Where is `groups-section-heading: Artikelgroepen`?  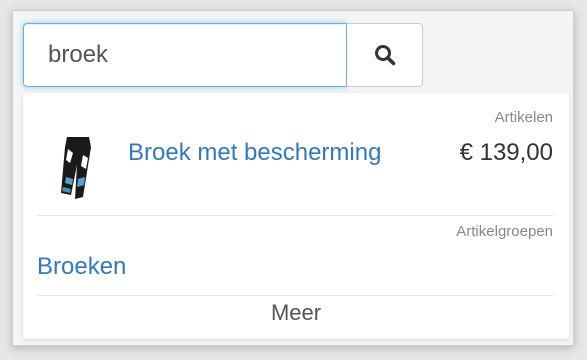
groups-section-heading: Artikelgroepen is located at coordinates (504, 231).